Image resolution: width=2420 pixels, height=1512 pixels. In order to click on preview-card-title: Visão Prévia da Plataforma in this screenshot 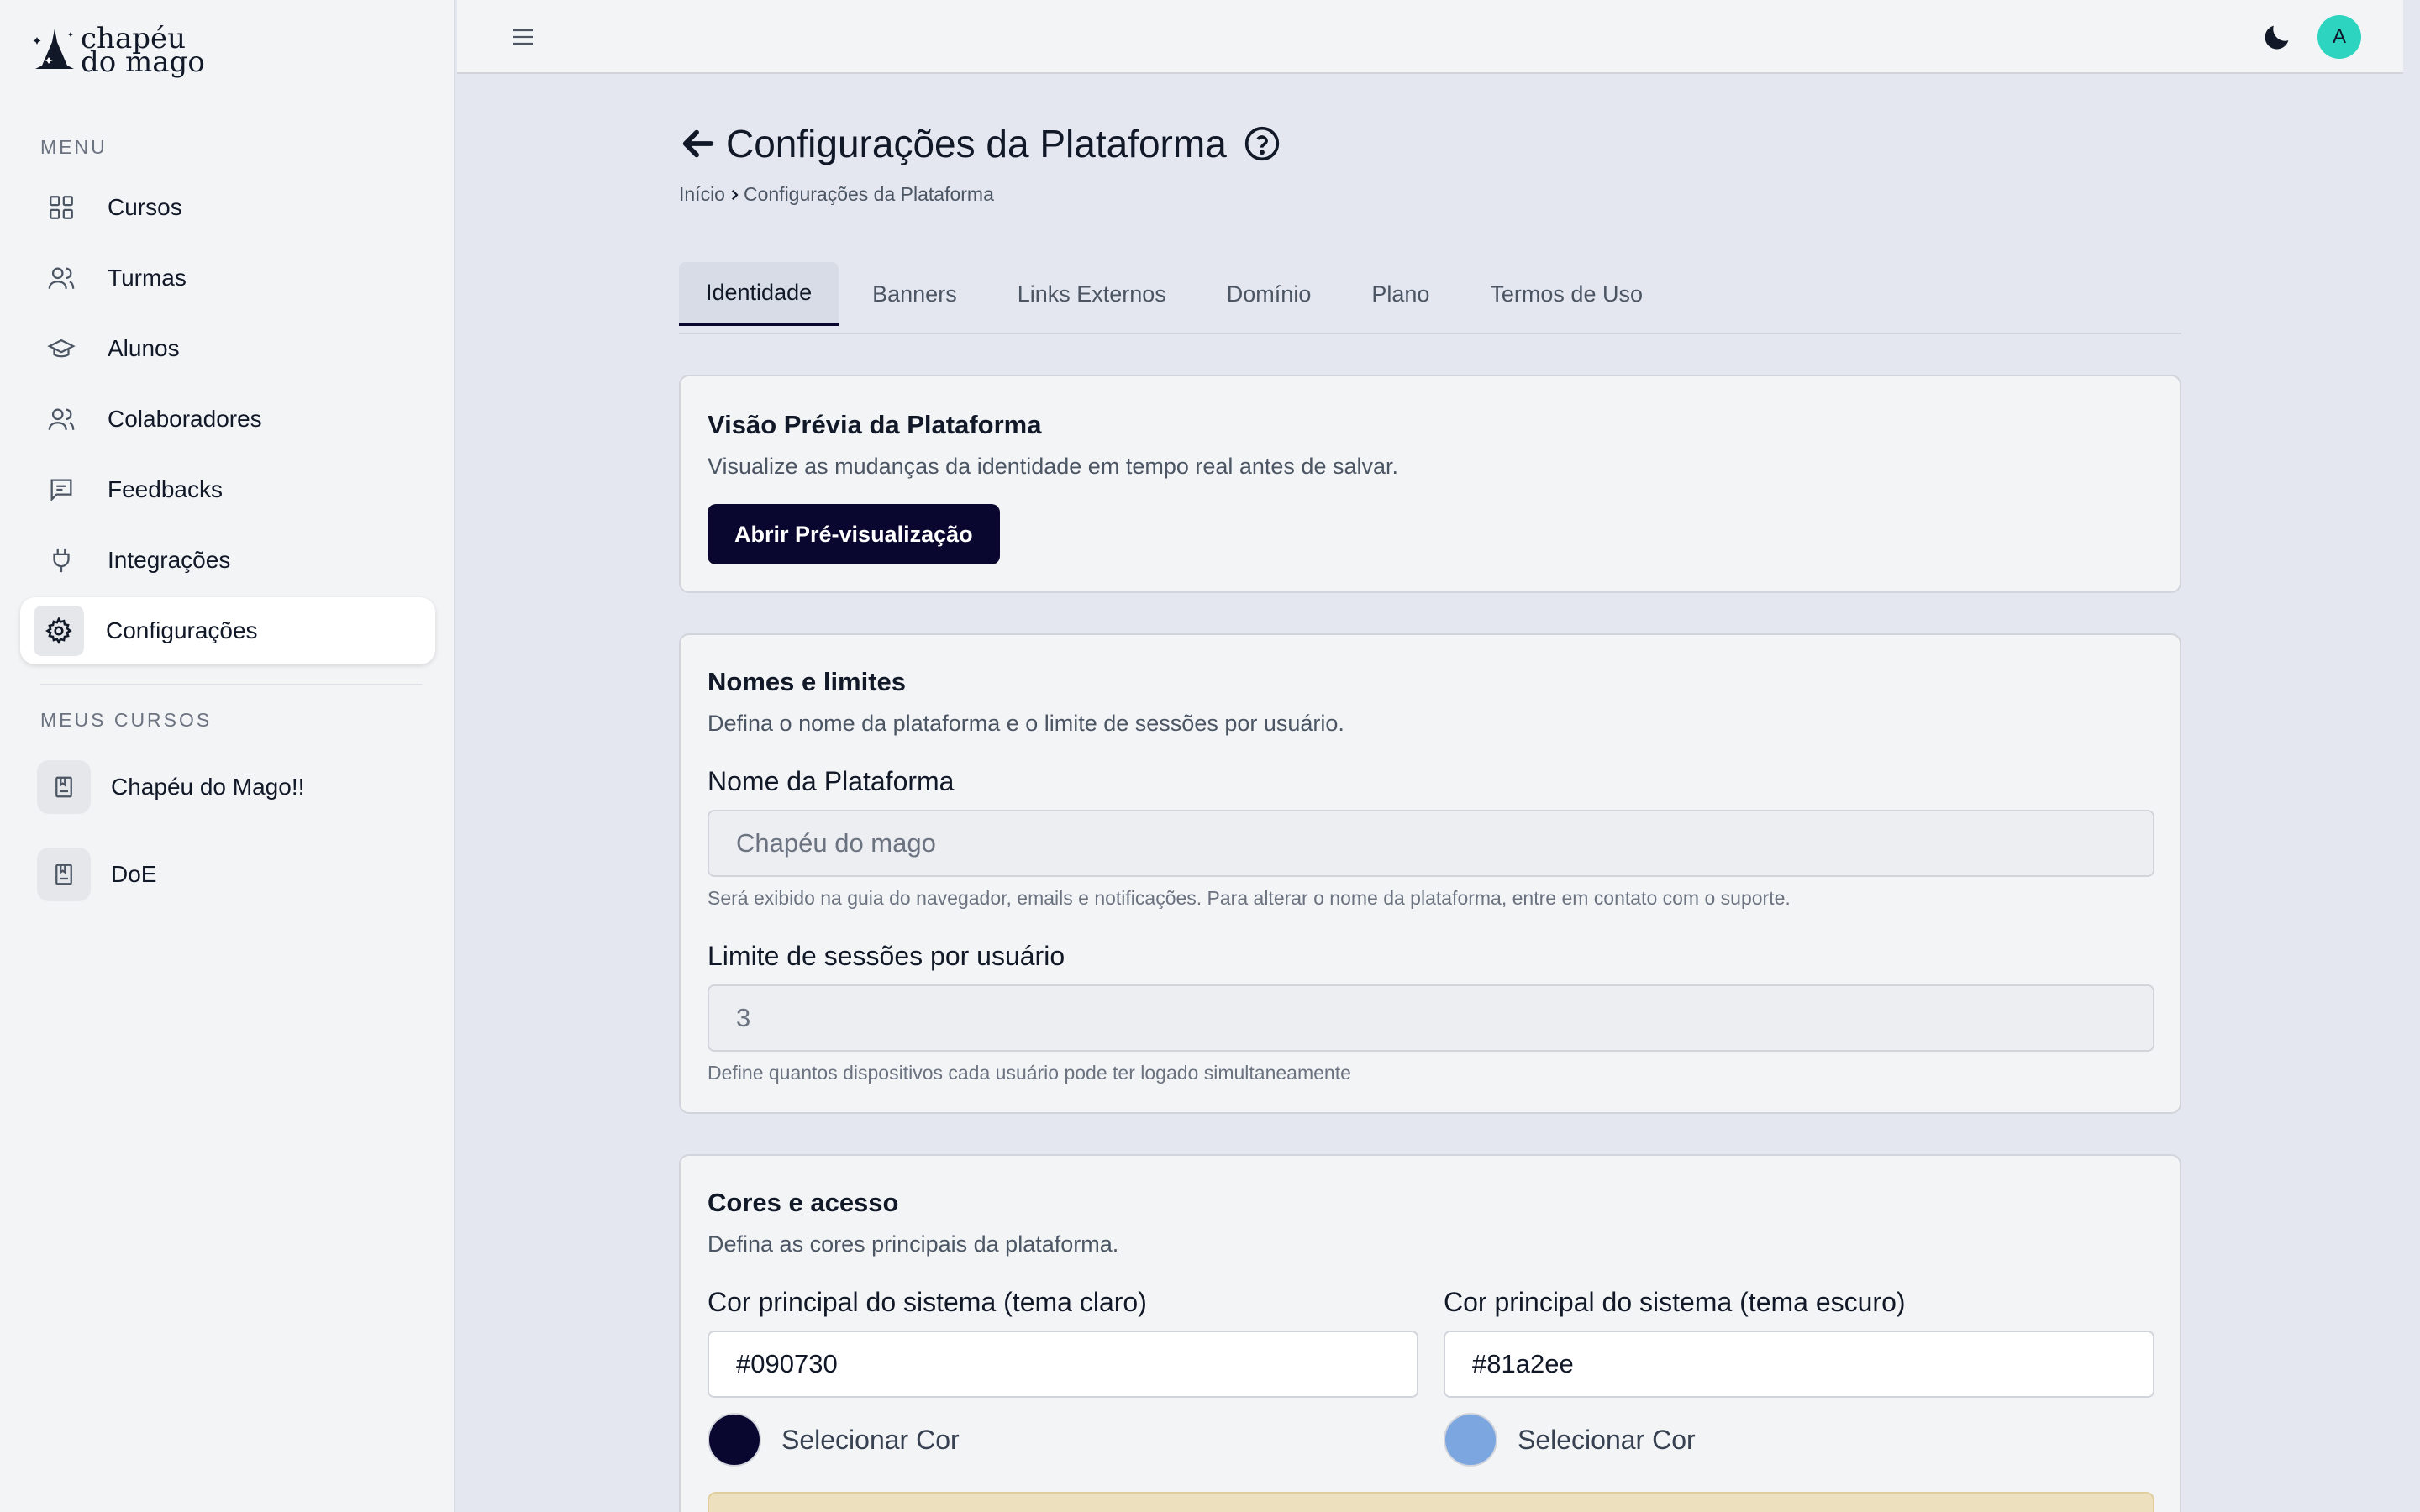, I will do `click(875, 424)`.